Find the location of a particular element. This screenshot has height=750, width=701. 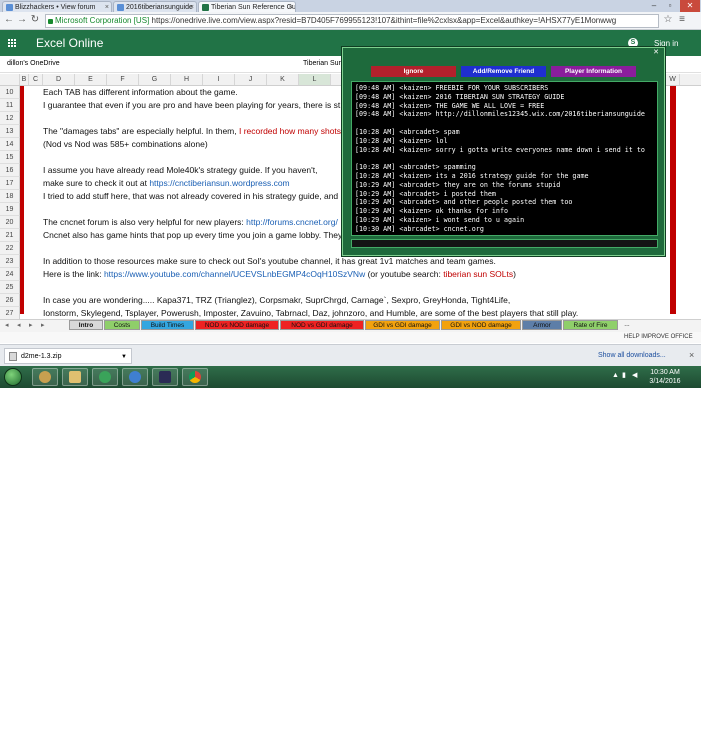

row-header: 14 is located at coordinates (10, 144).